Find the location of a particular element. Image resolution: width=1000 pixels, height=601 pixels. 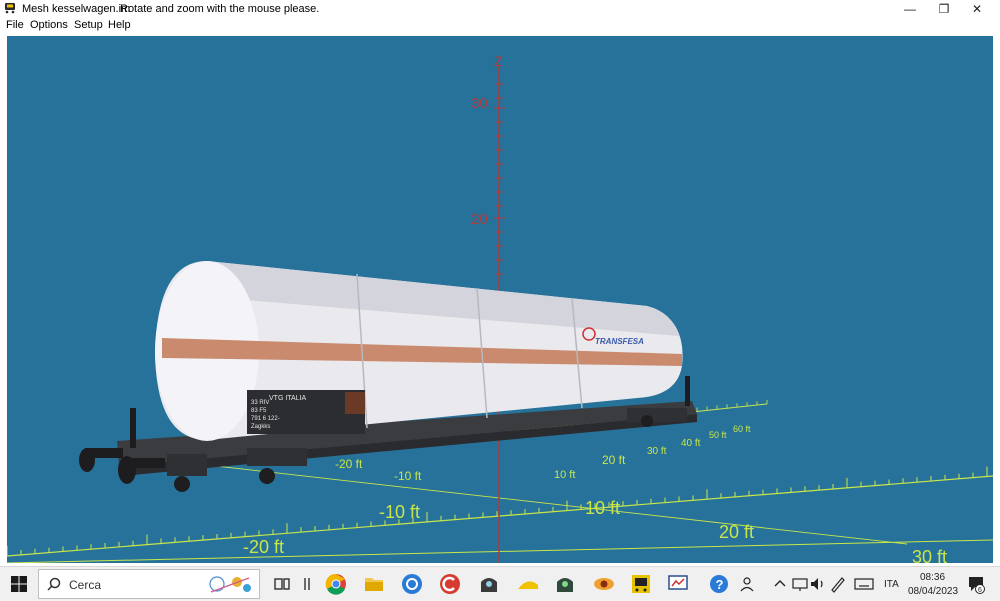

presentation-app-icon is located at coordinates (678, 584).